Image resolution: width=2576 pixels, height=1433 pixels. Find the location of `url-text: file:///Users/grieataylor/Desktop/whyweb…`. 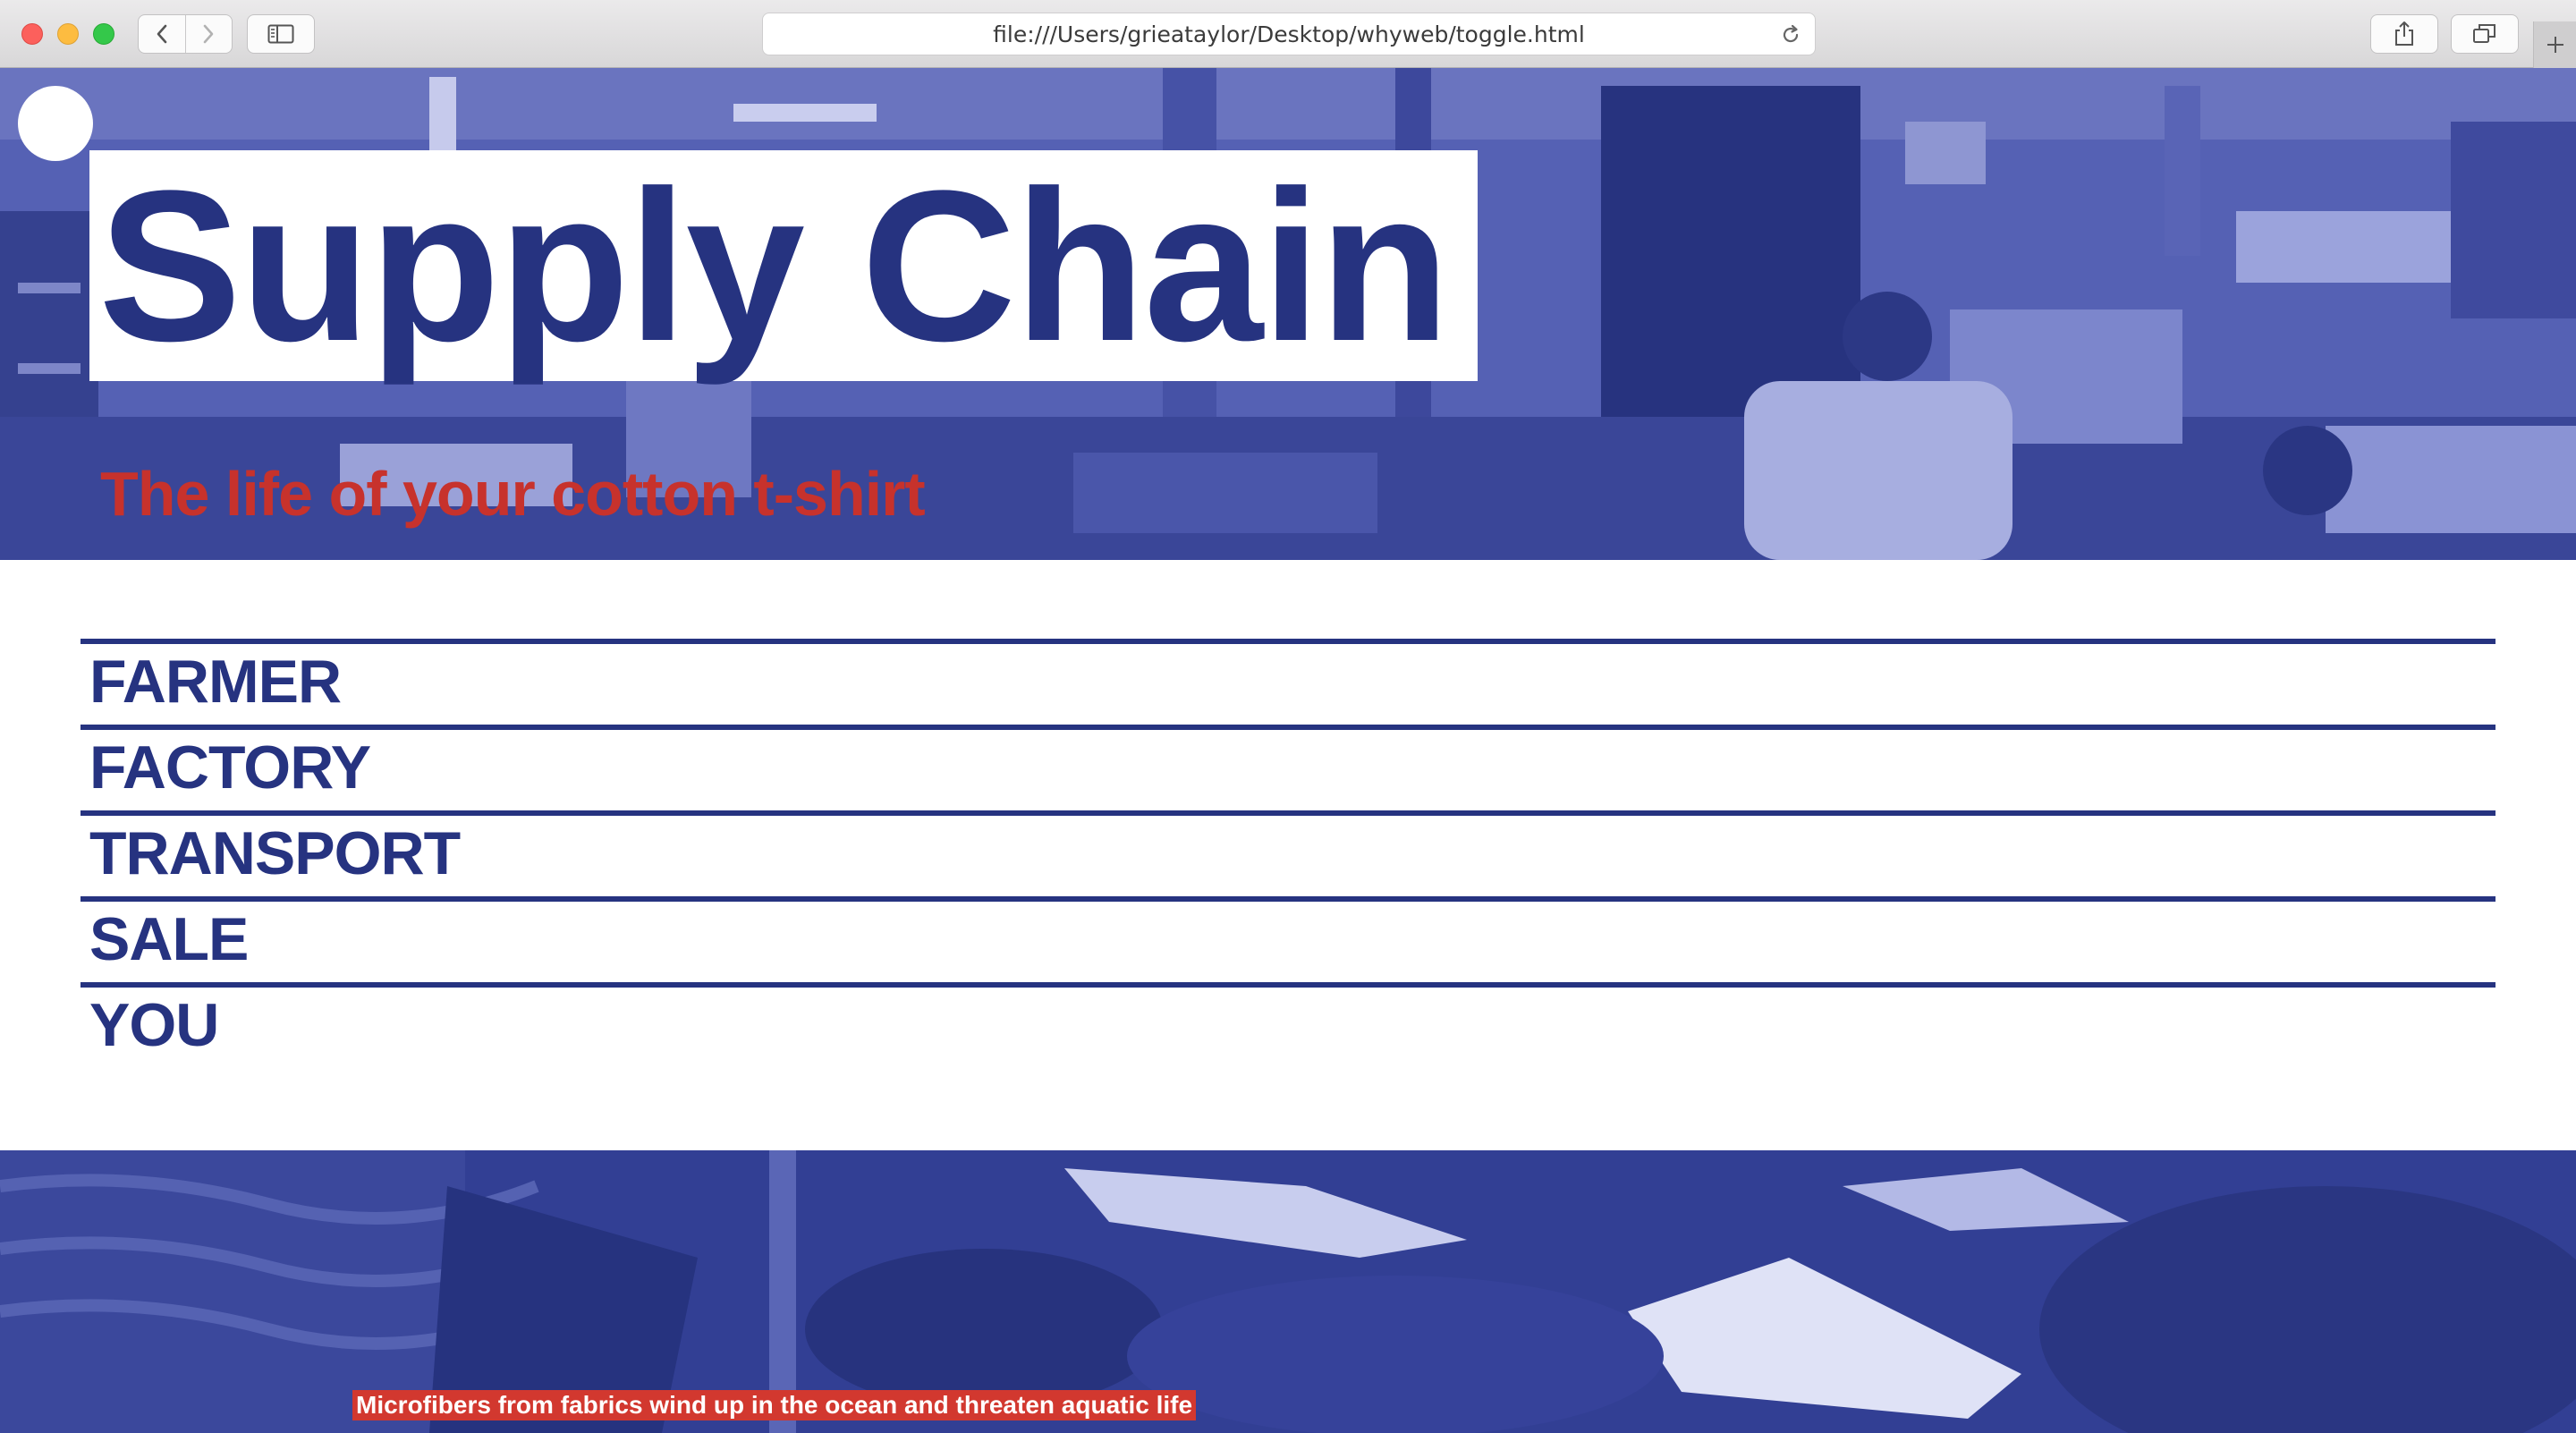

url-text: file:///Users/grieataylor/Desktop/whyweb… is located at coordinates (1289, 34).